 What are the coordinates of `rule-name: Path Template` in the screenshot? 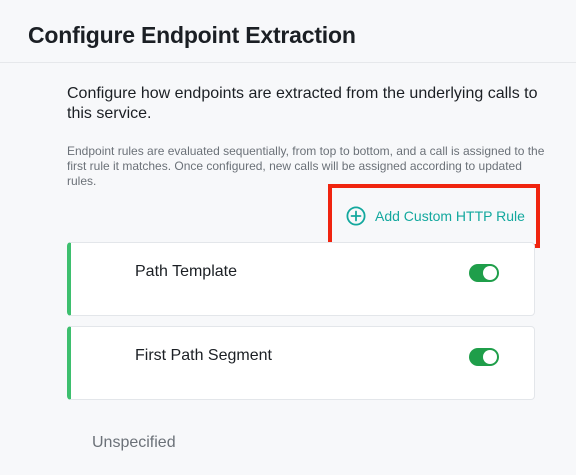 It's located at (186, 271).